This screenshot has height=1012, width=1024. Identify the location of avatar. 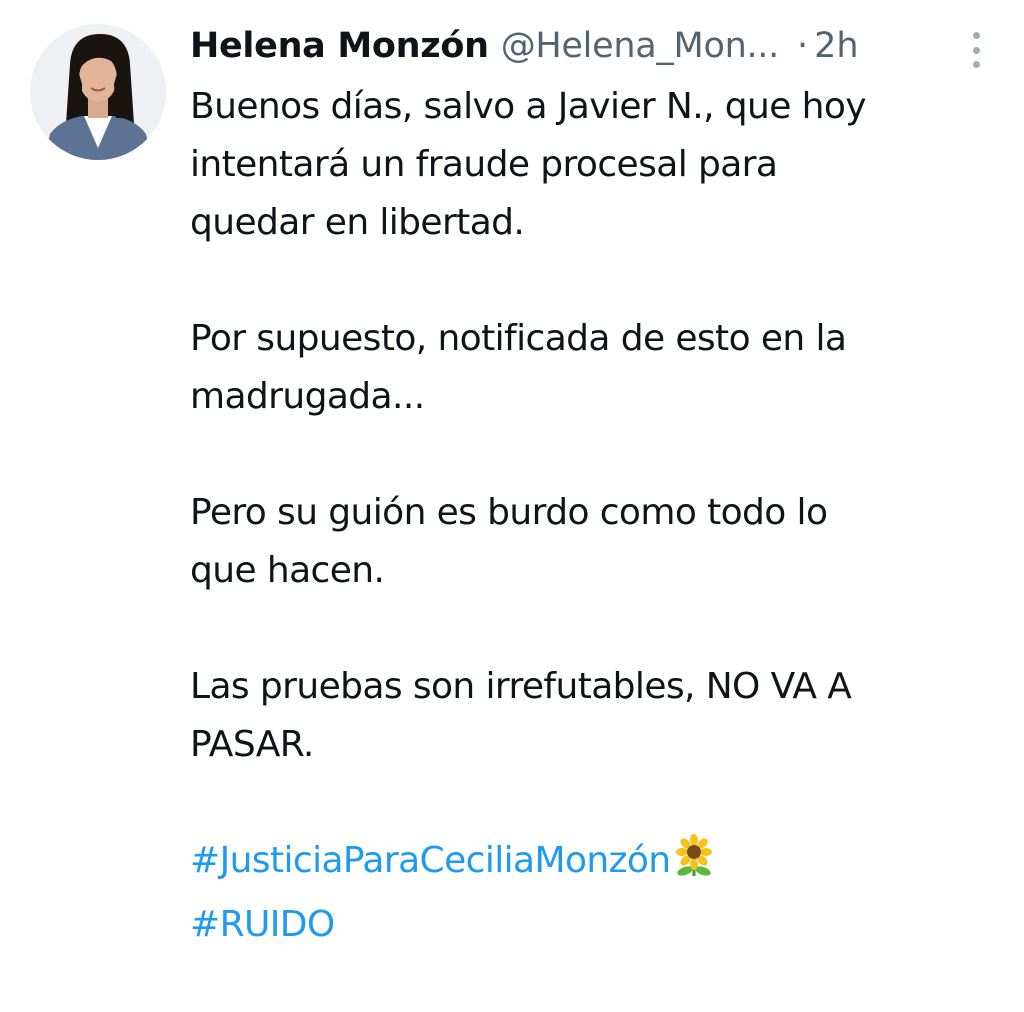
(98, 92).